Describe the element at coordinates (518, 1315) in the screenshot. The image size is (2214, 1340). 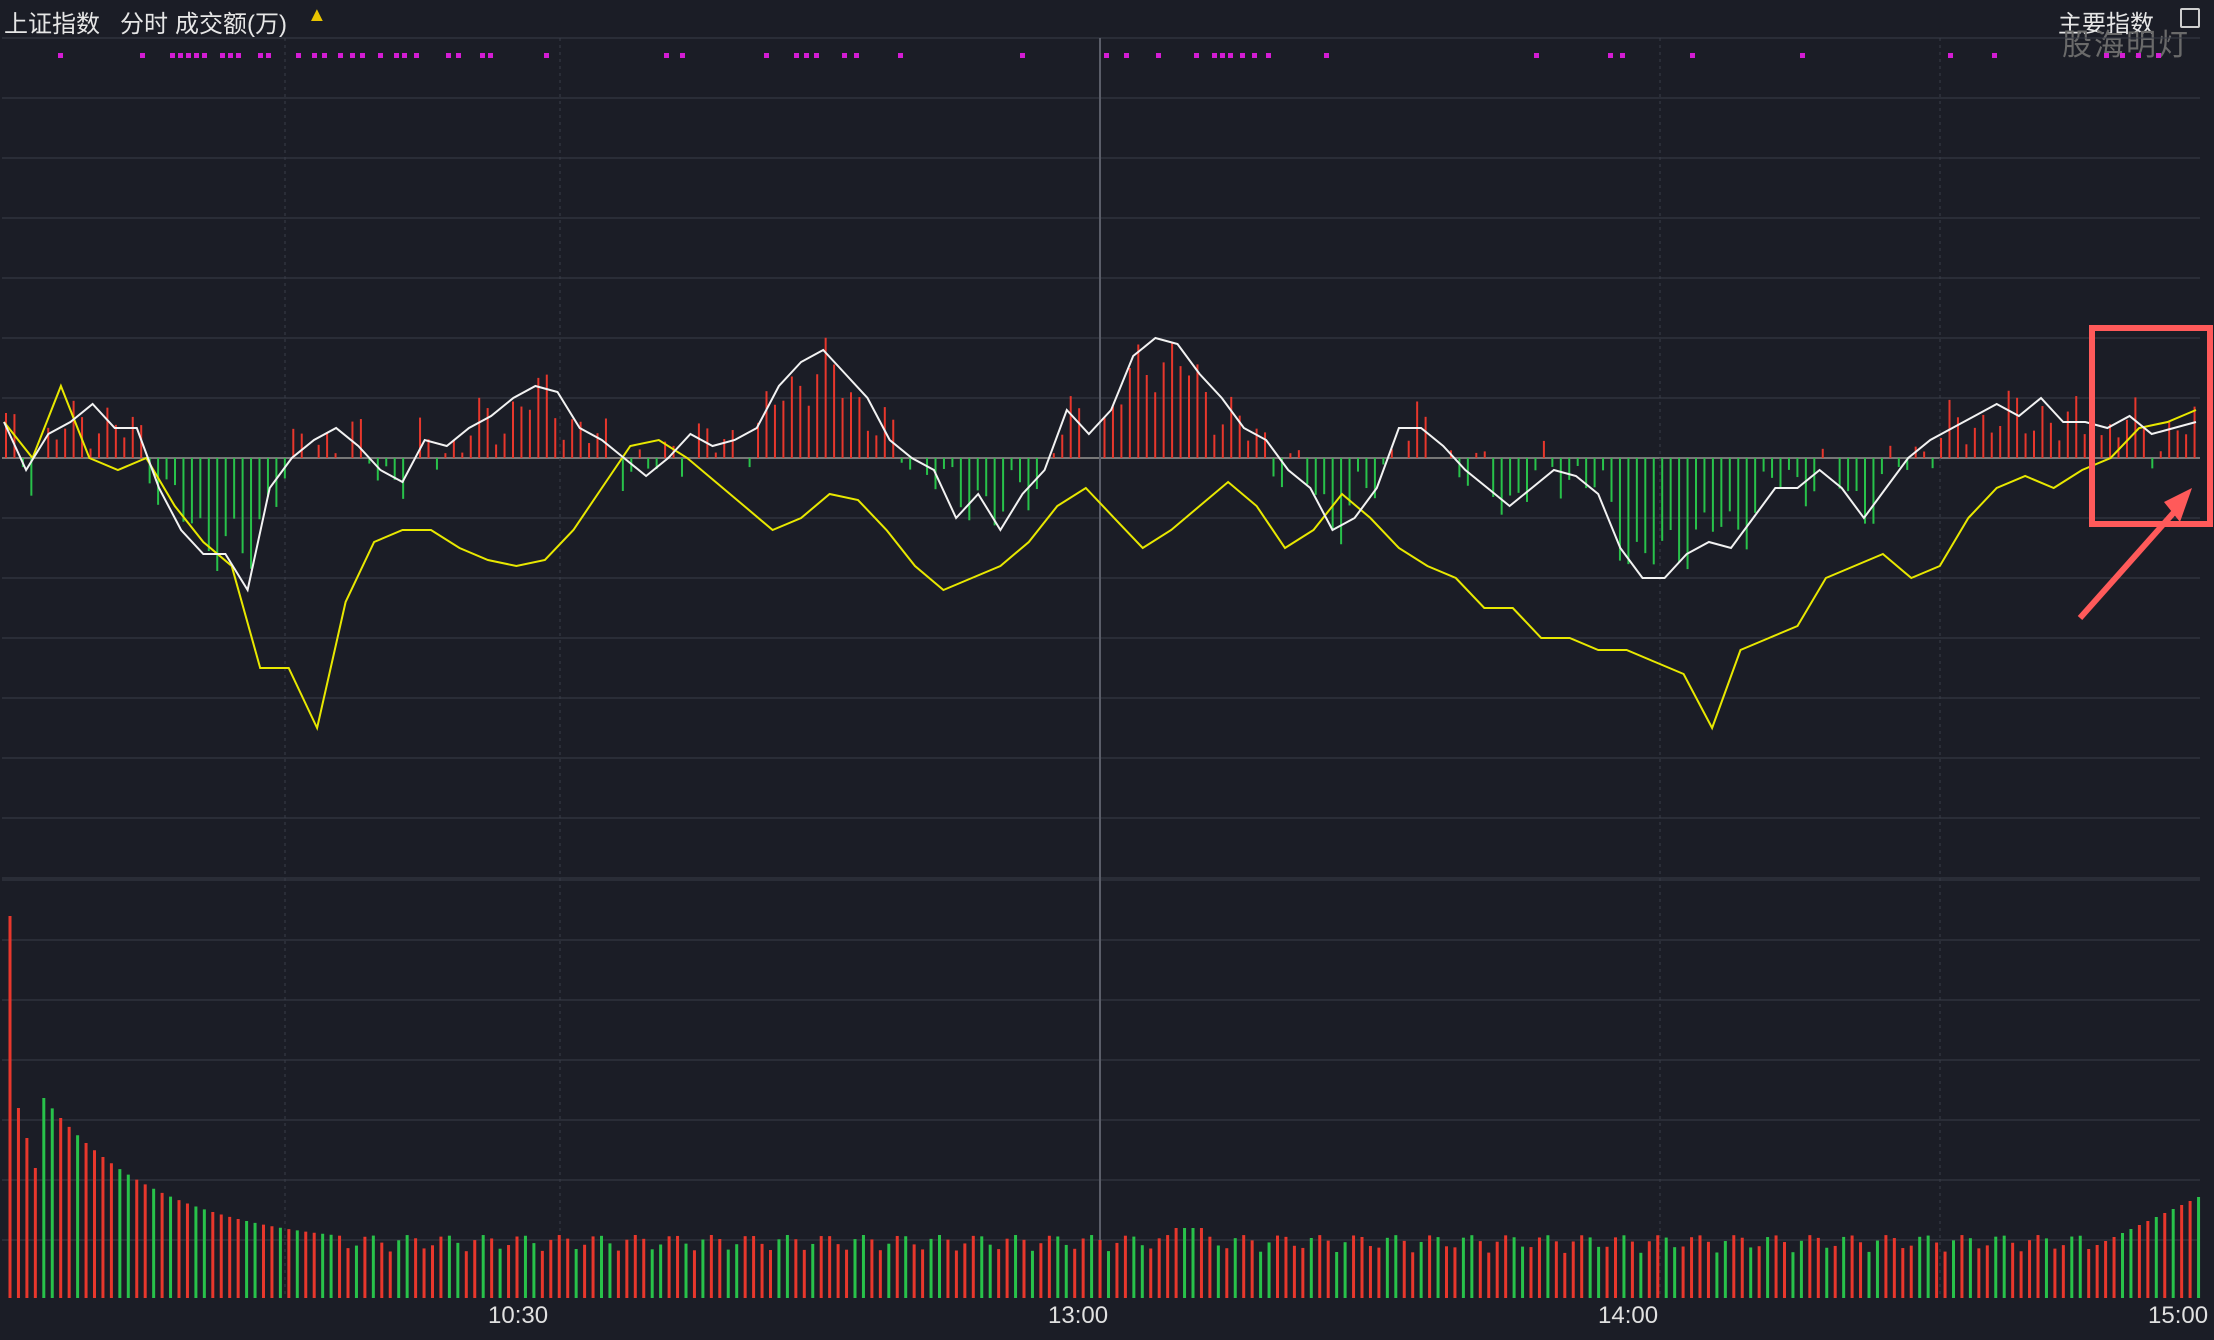
I see `x-tick-1030: 10:30` at that location.